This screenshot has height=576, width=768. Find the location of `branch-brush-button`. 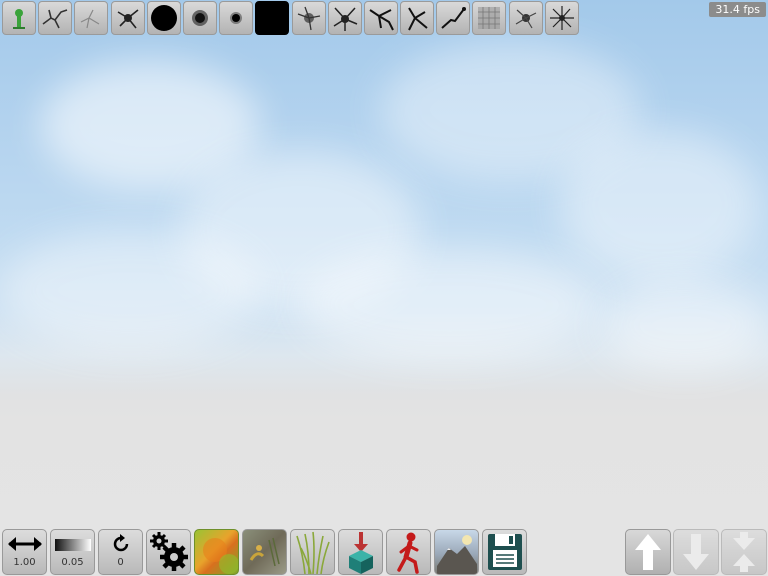

branch-brush-button is located at coordinates (380, 18).